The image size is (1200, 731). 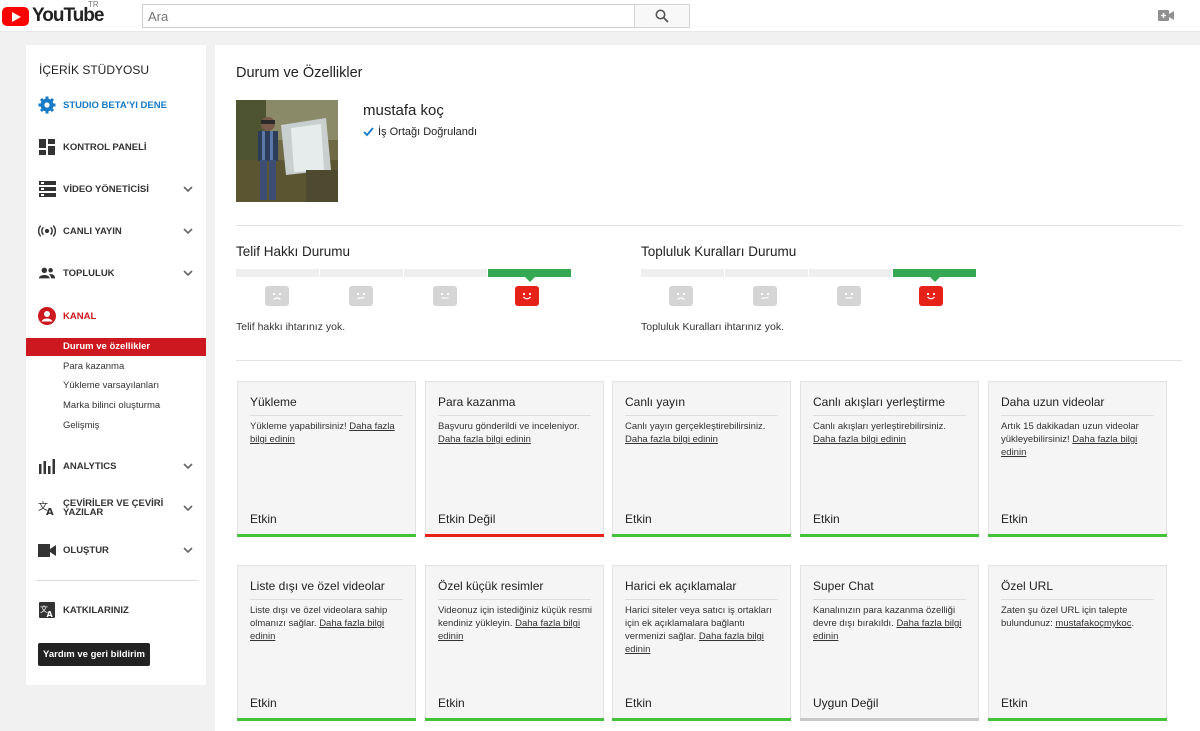 What do you see at coordinates (93, 4) in the screenshot?
I see `logo-country: TR` at bounding box center [93, 4].